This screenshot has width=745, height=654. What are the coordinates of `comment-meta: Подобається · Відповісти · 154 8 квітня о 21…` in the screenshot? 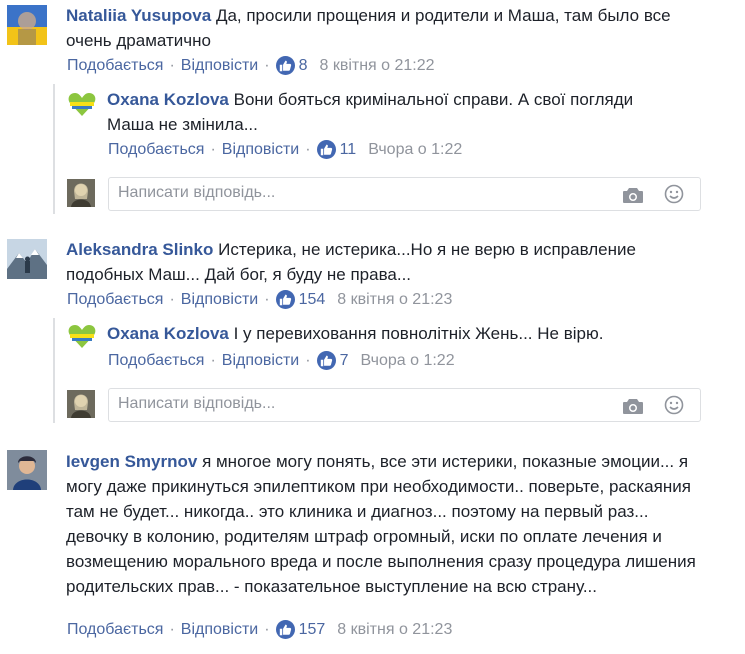 It's located at (259, 299).